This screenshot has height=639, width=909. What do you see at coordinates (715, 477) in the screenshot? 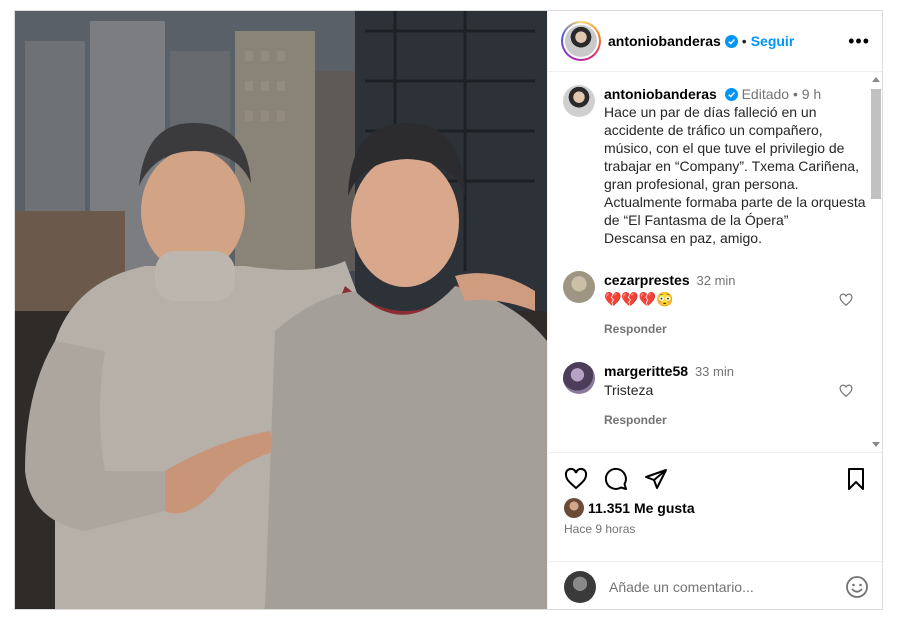
I see `action-bar` at bounding box center [715, 477].